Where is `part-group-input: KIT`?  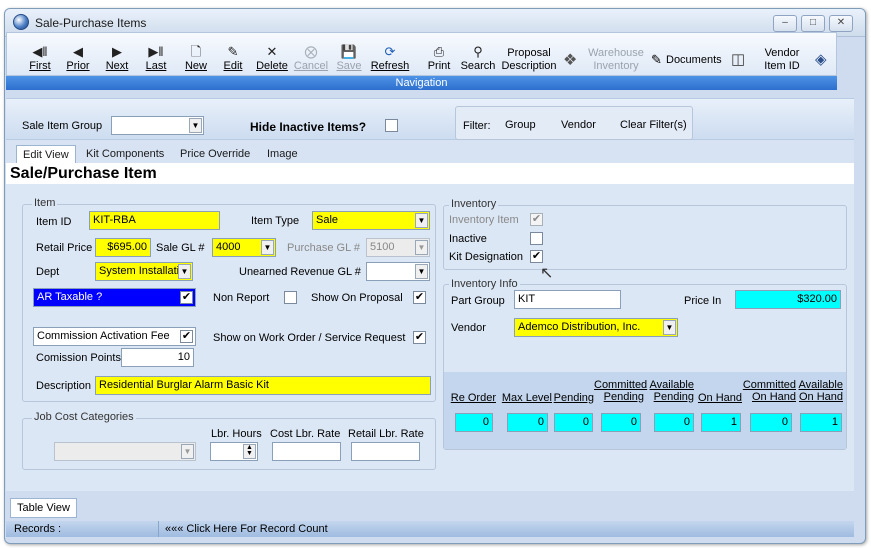
part-group-input: KIT is located at coordinates (567, 299).